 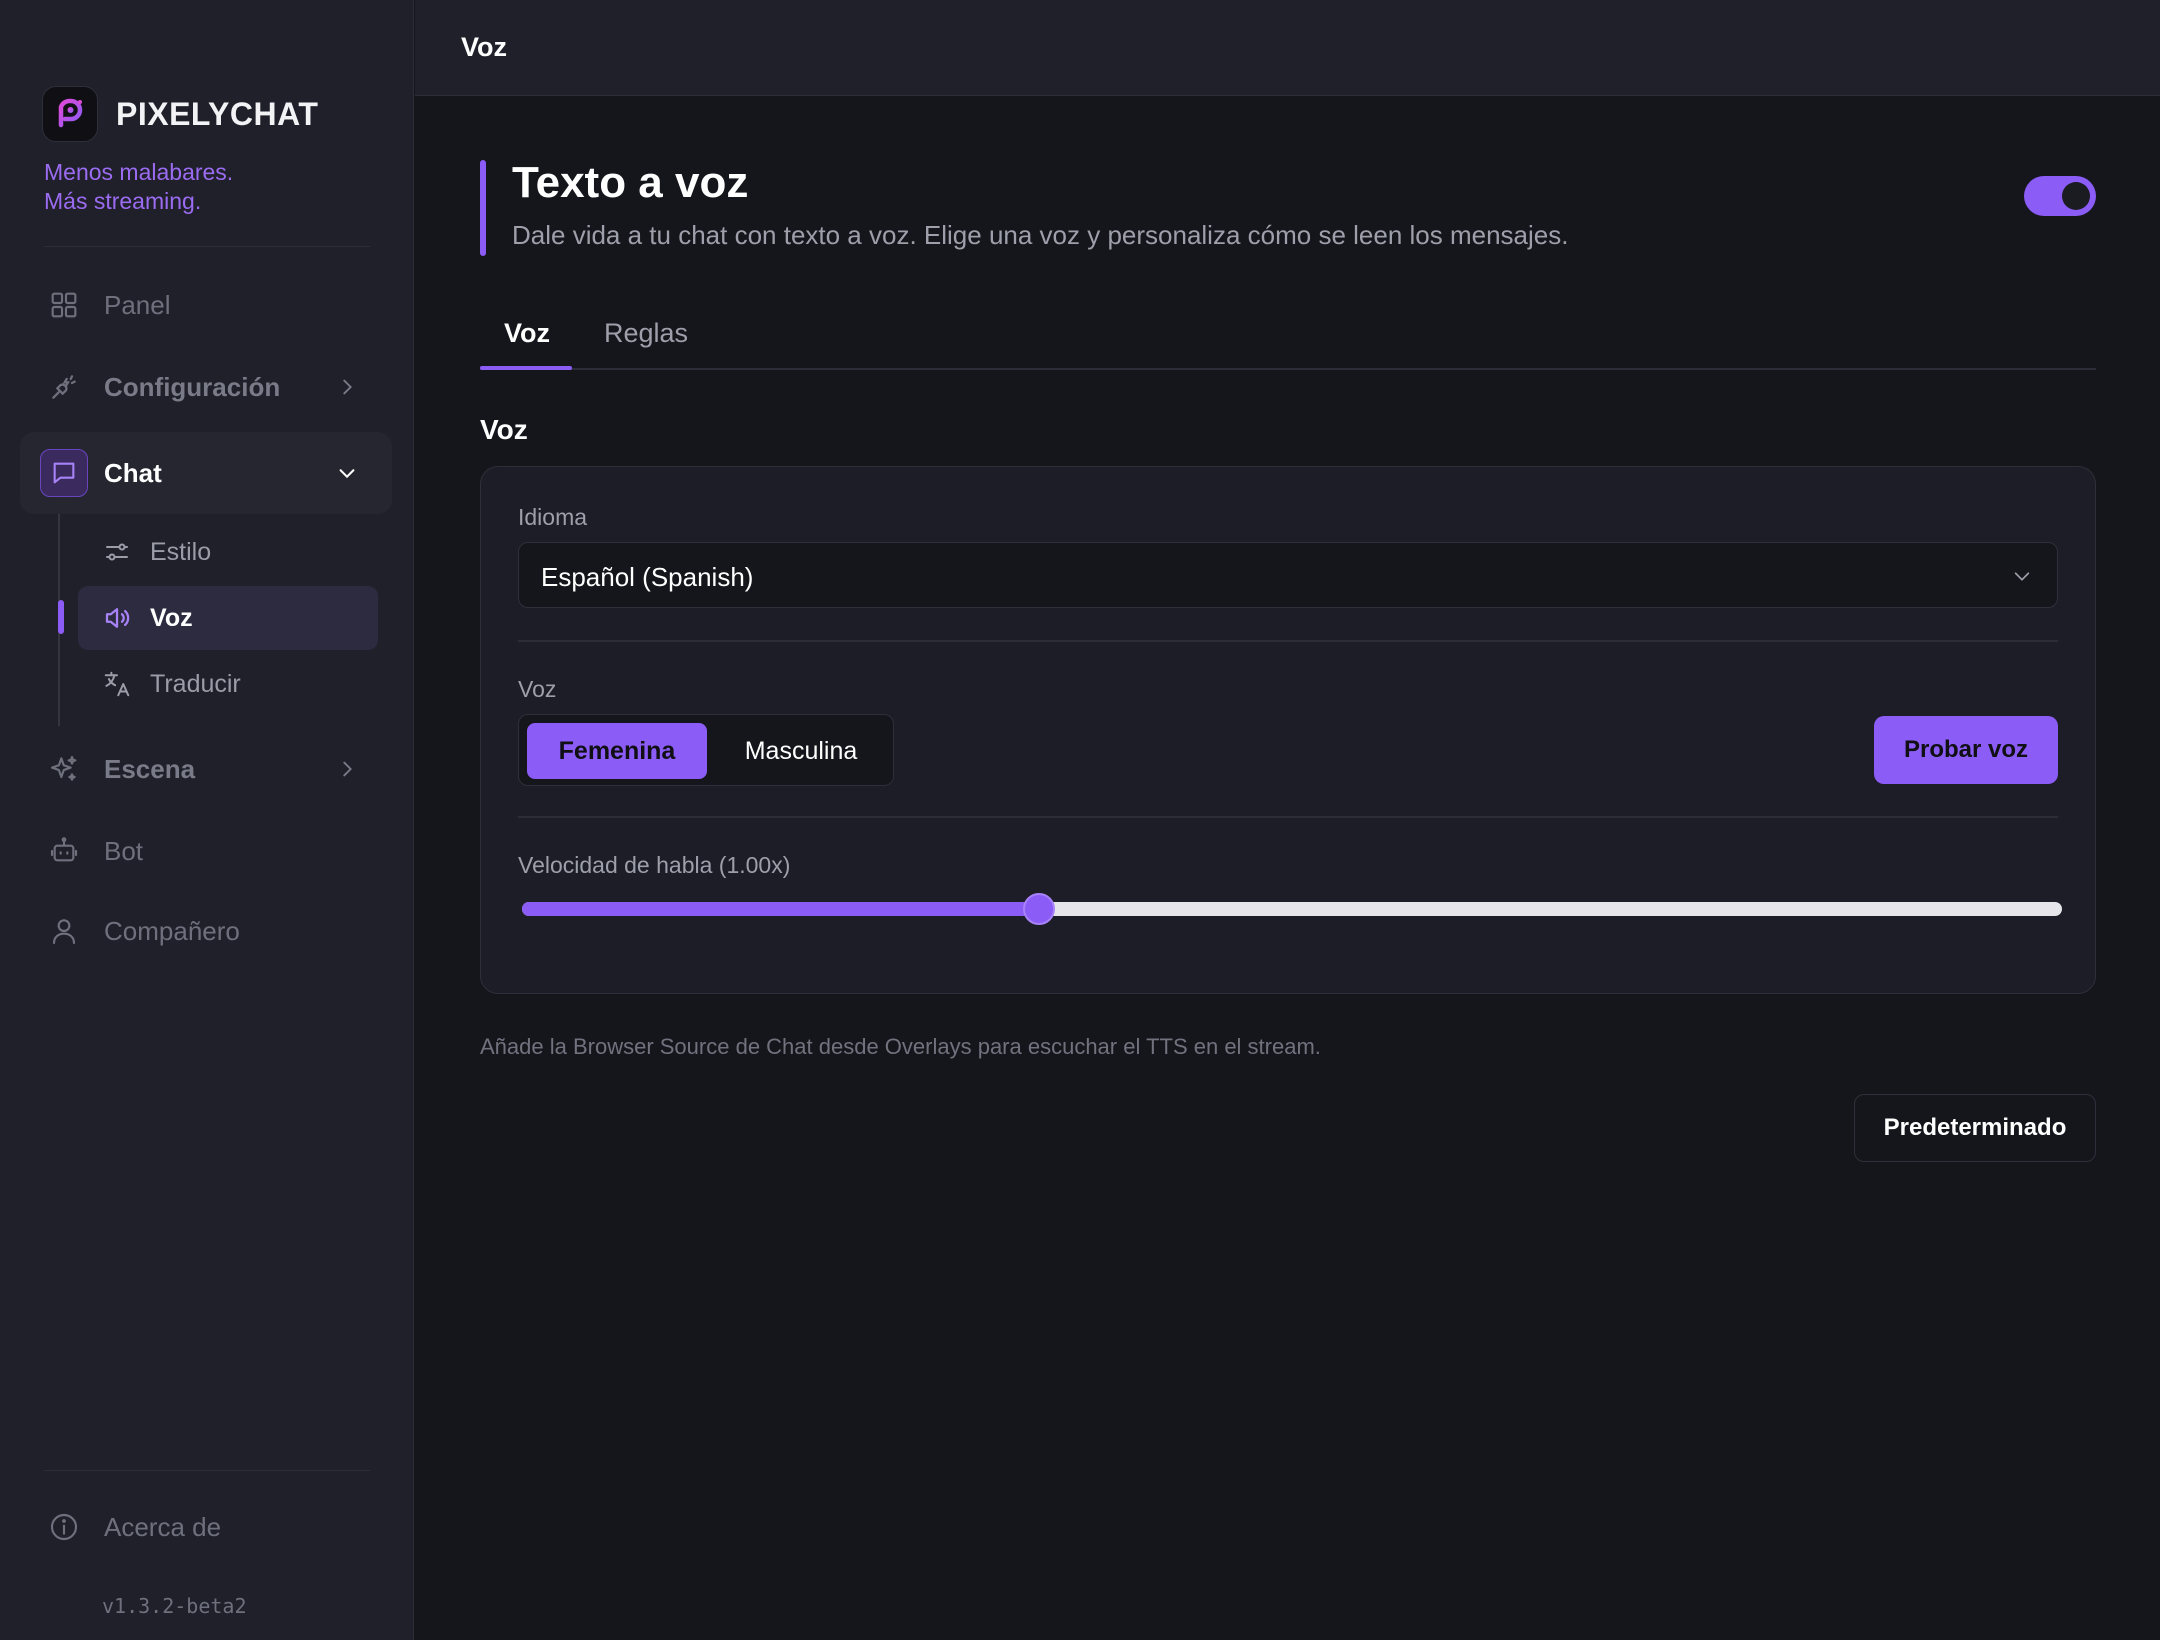 What do you see at coordinates (138, 187) in the screenshot?
I see `tagline: Menos malabares. Más streaming.` at bounding box center [138, 187].